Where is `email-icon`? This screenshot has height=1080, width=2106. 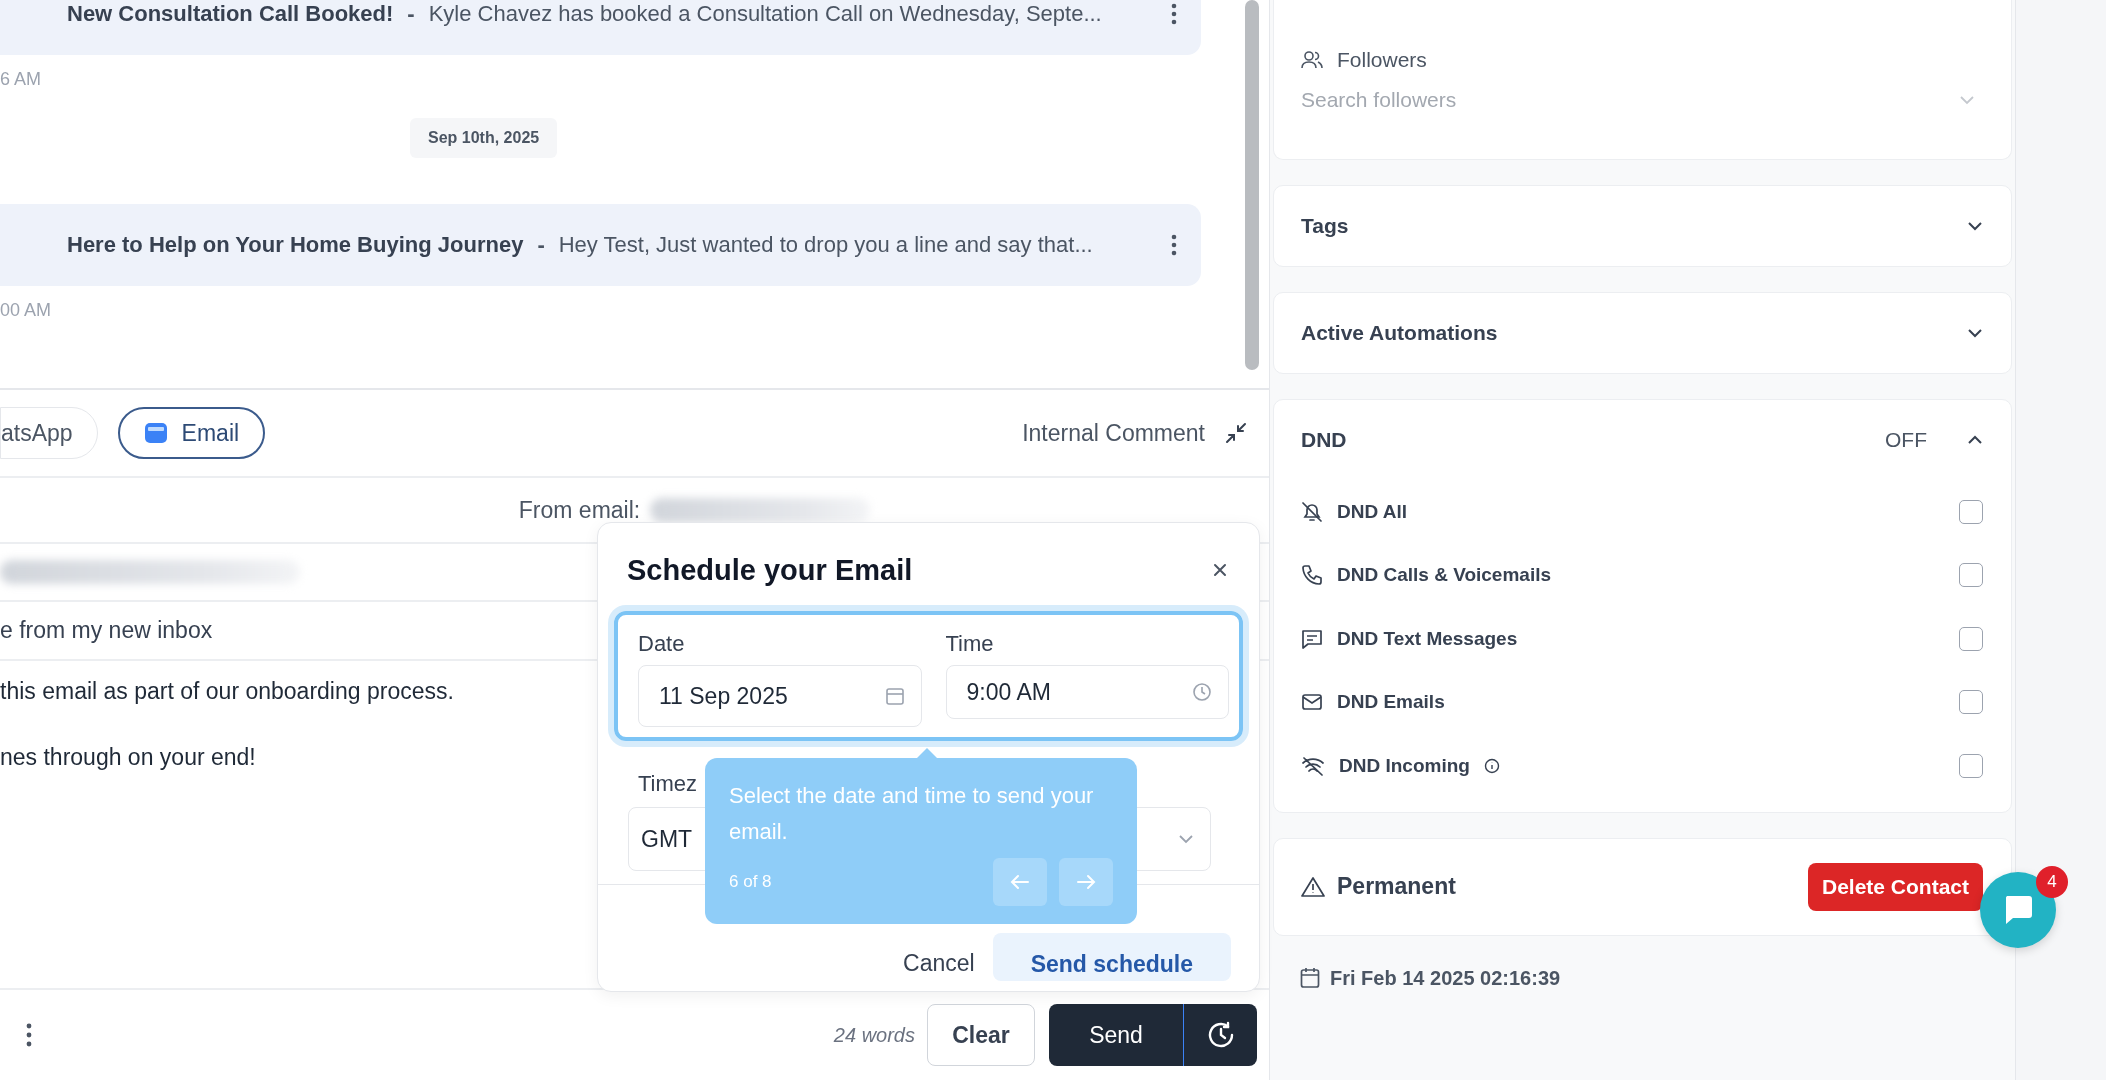
email-icon is located at coordinates (155, 433).